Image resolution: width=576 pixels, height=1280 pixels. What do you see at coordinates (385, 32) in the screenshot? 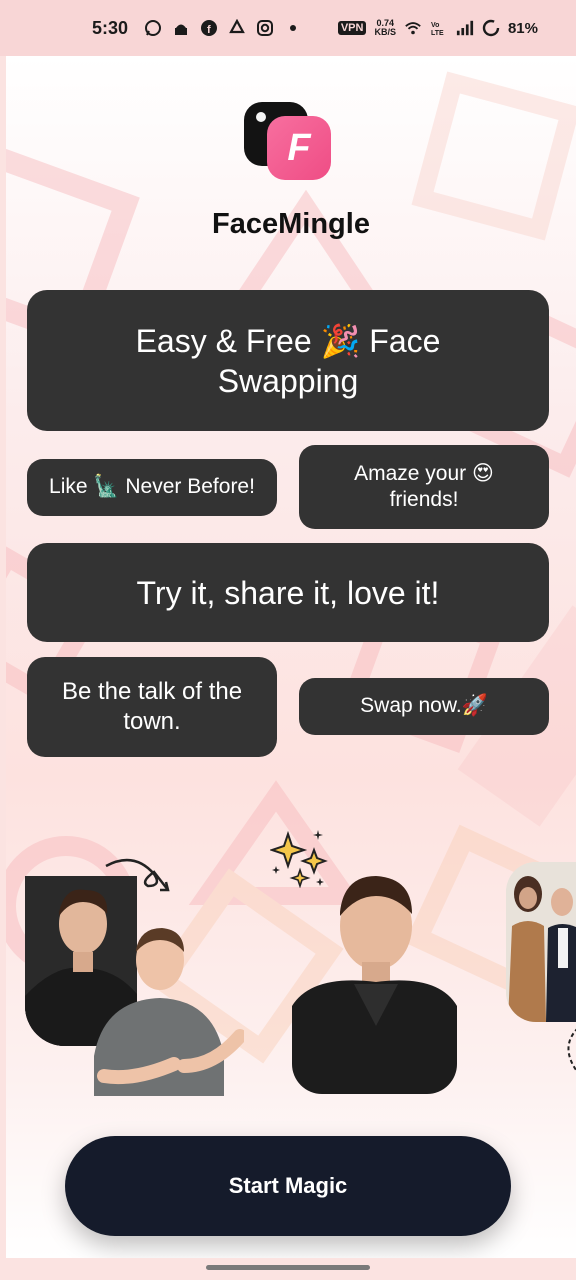
I see `speed-unit: KB/S` at bounding box center [385, 32].